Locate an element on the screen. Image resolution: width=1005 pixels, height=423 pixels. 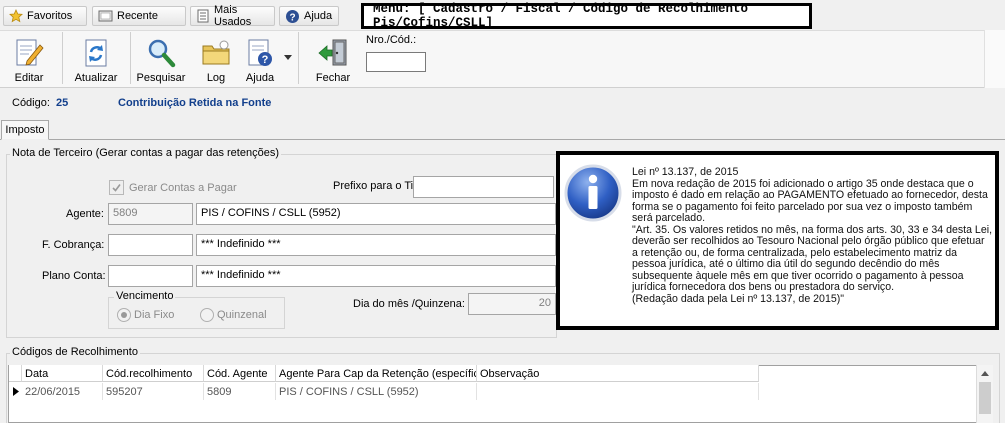
column-header-agente-retencao: Agente Para Cap da Retenção (específico is located at coordinates (376, 373).